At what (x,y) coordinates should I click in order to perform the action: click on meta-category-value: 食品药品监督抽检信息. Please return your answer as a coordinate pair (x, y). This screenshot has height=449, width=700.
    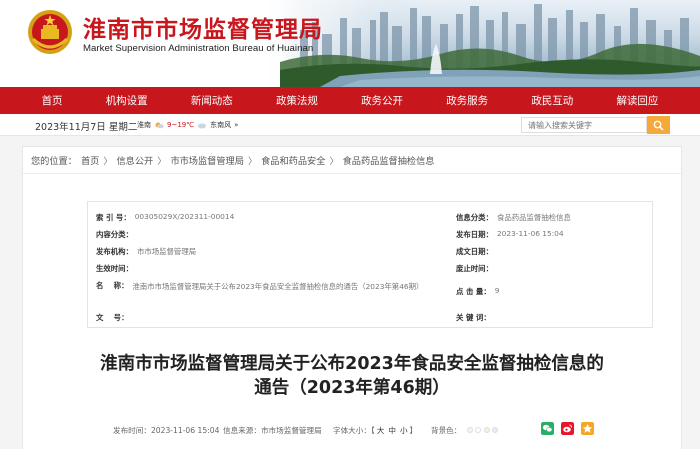
    Looking at the image, I should click on (533, 217).